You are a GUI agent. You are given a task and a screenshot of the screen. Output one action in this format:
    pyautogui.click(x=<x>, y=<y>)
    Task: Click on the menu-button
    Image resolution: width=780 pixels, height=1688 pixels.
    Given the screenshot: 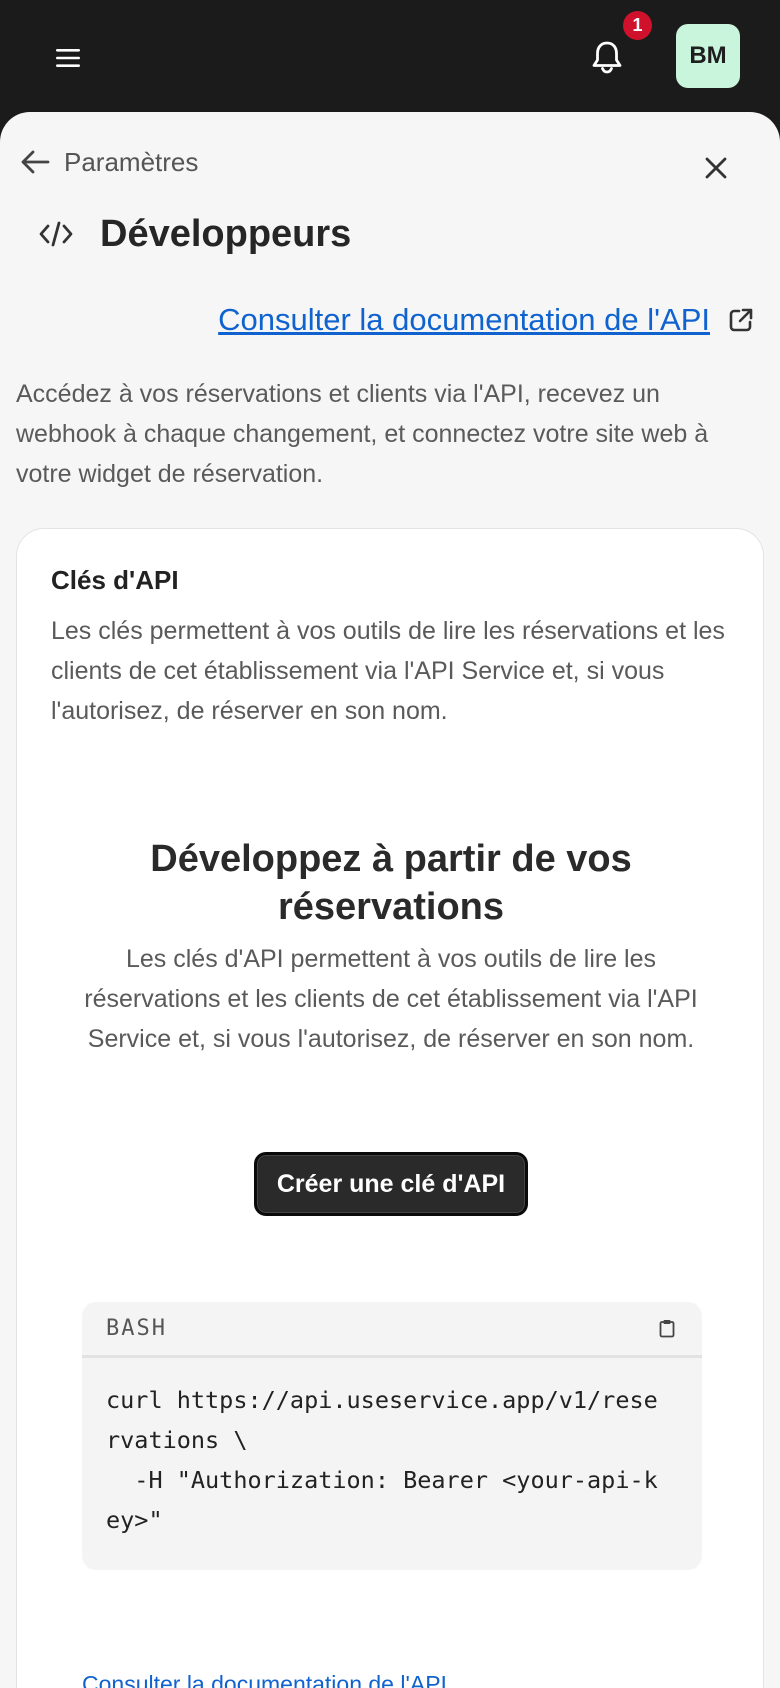 What is the action you would take?
    pyautogui.click(x=68, y=58)
    